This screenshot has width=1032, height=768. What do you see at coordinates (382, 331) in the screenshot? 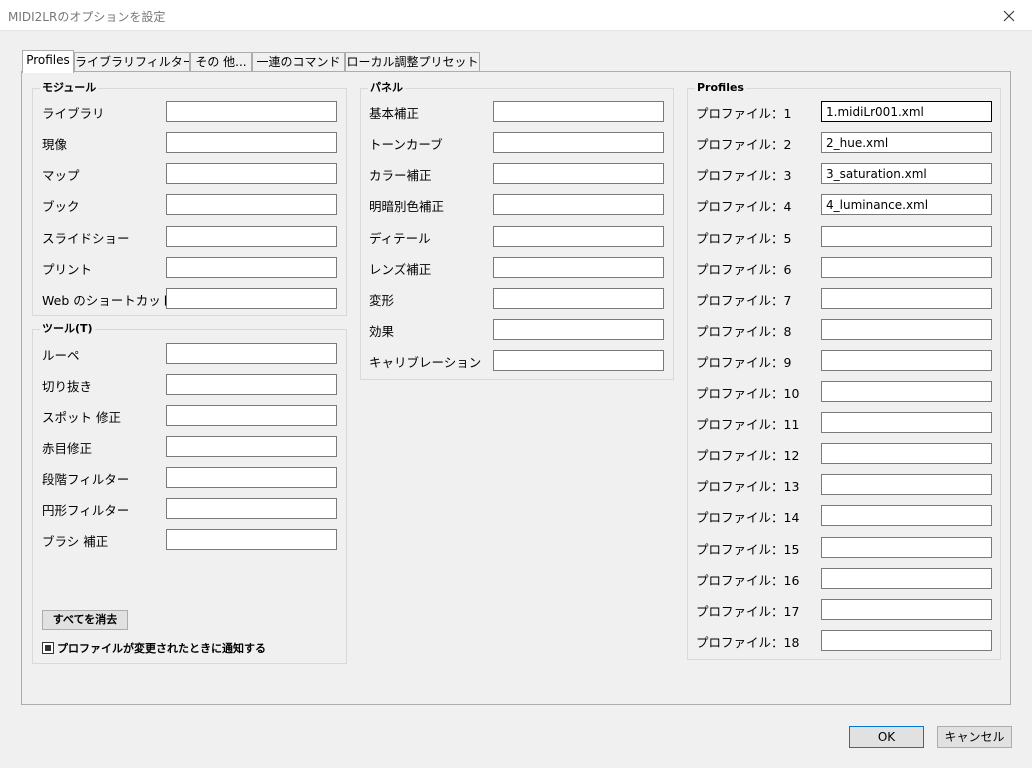
I see `panel-label: 効果` at bounding box center [382, 331].